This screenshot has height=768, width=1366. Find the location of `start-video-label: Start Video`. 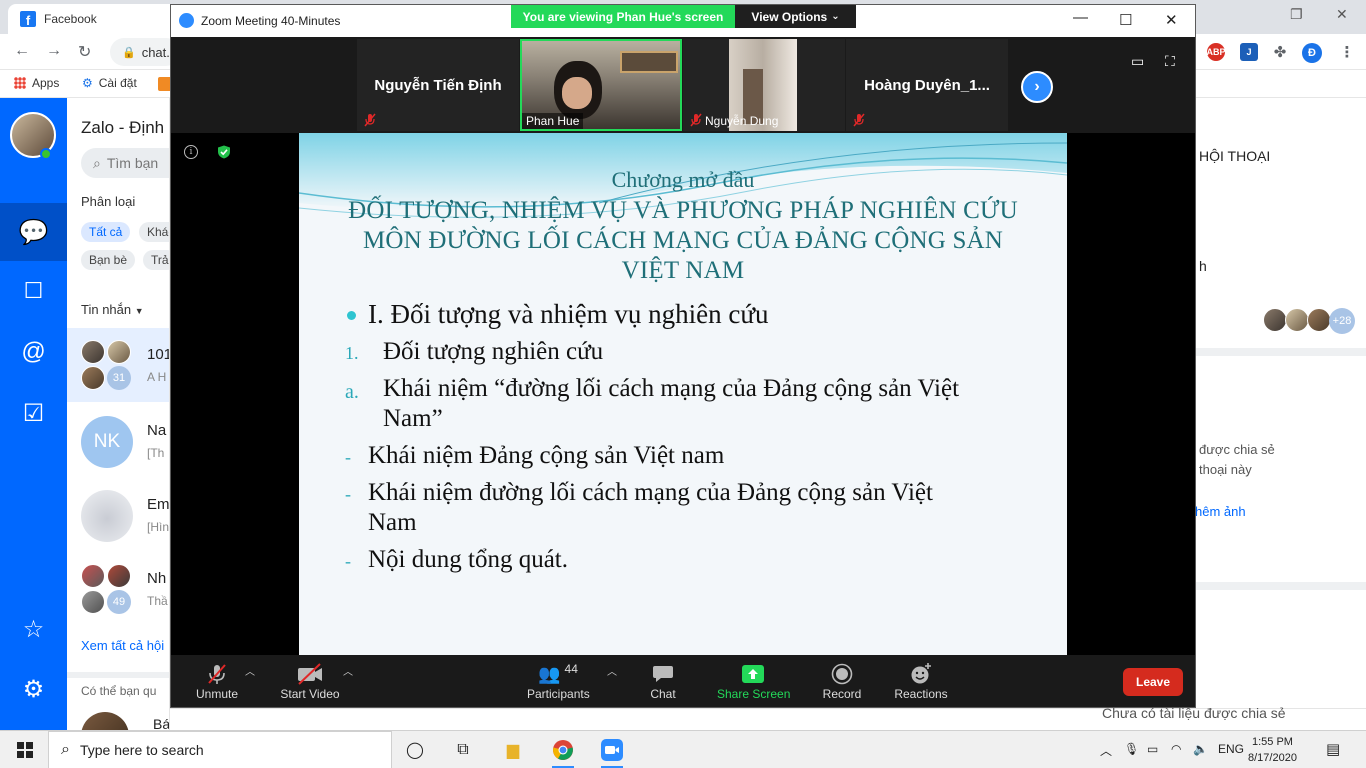

start-video-label: Start Video is located at coordinates (310, 694).